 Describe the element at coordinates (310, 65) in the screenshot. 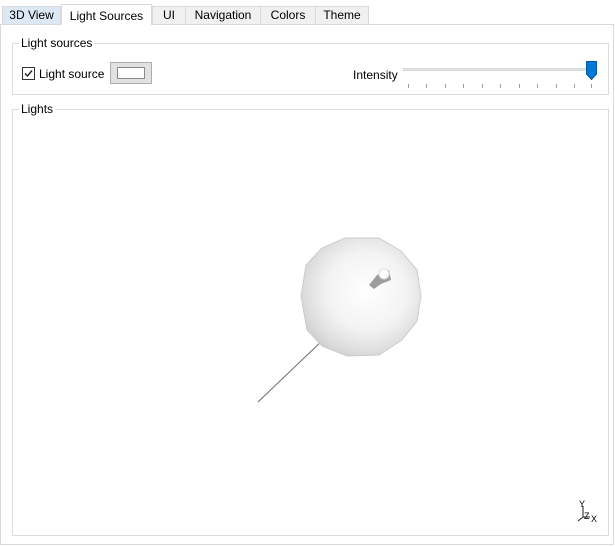

I see `light-sources-group: Light sources Light source Intensity` at that location.